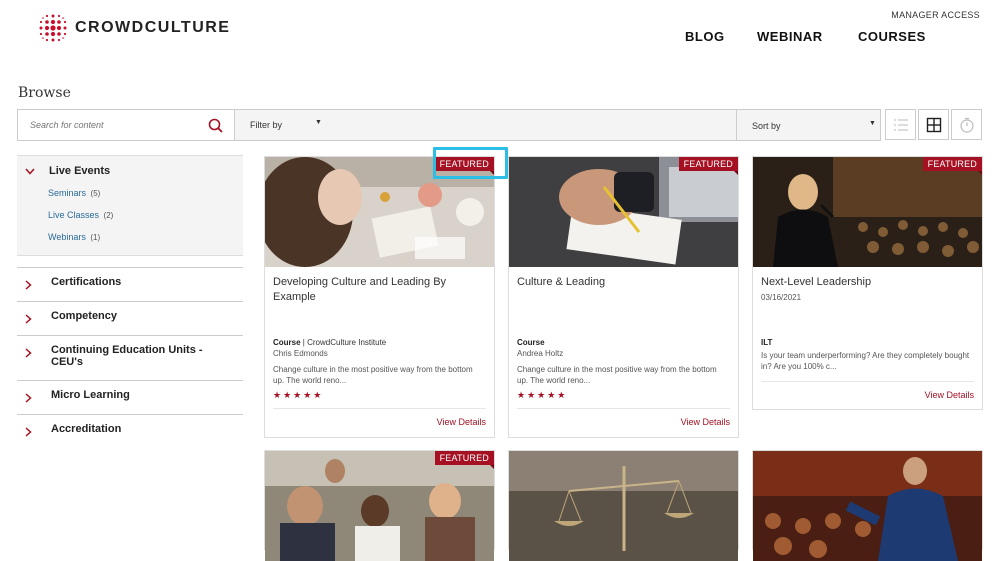  What do you see at coordinates (130, 284) in the screenshot?
I see `sidebar-item-certifications: Certifications` at bounding box center [130, 284].